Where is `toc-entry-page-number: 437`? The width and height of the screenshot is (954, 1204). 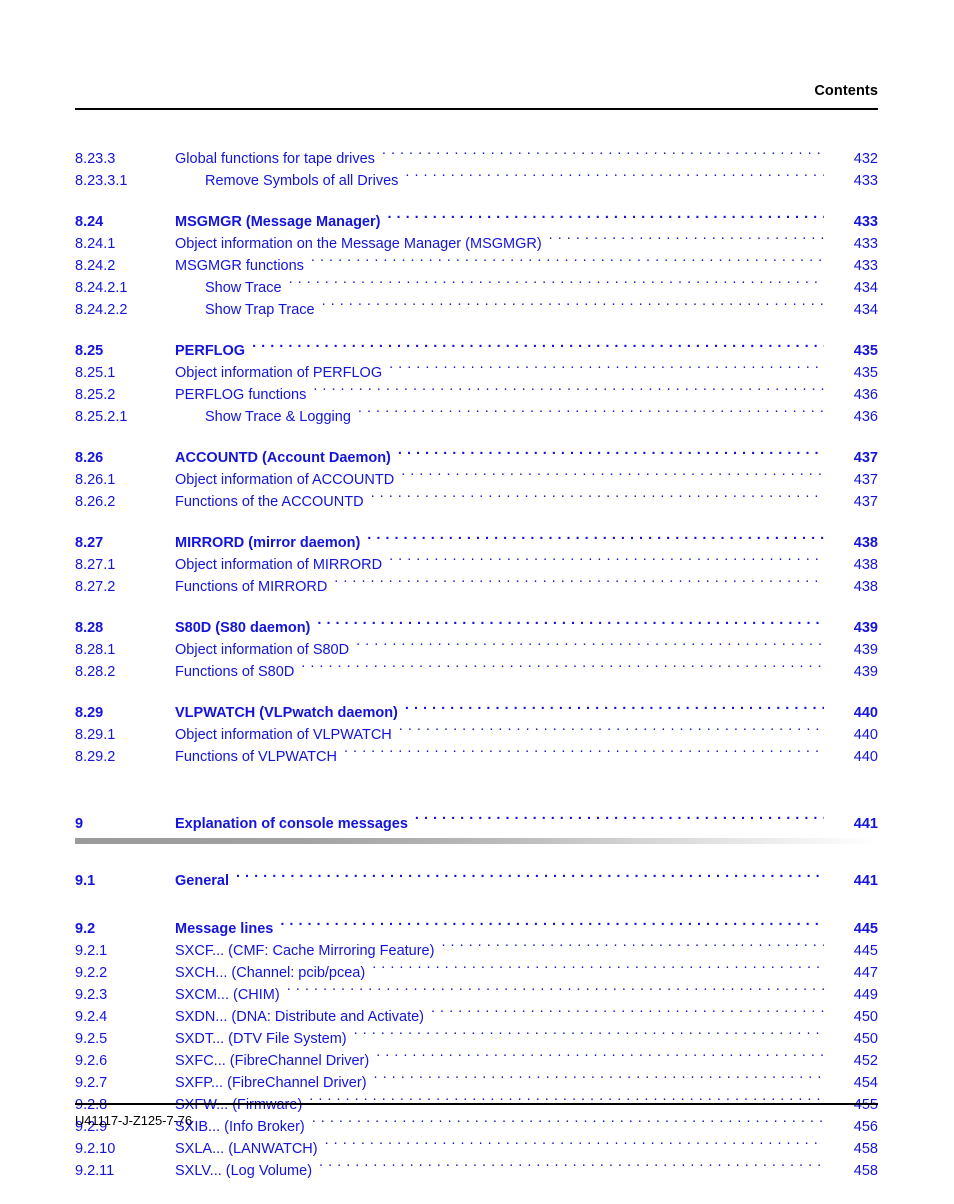 toc-entry-page-number: 437 is located at coordinates (865, 479).